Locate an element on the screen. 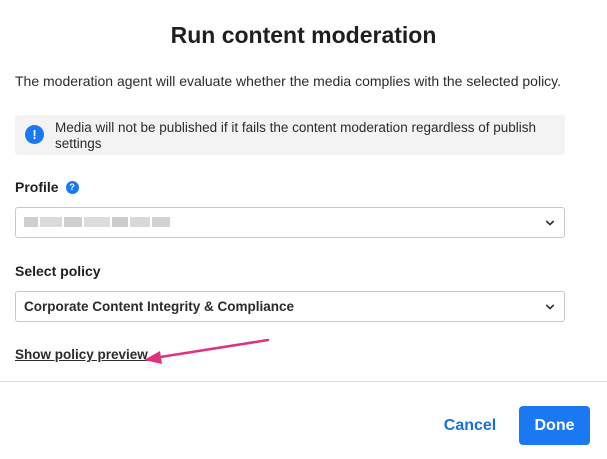  annotation-arrow is located at coordinates (207, 351).